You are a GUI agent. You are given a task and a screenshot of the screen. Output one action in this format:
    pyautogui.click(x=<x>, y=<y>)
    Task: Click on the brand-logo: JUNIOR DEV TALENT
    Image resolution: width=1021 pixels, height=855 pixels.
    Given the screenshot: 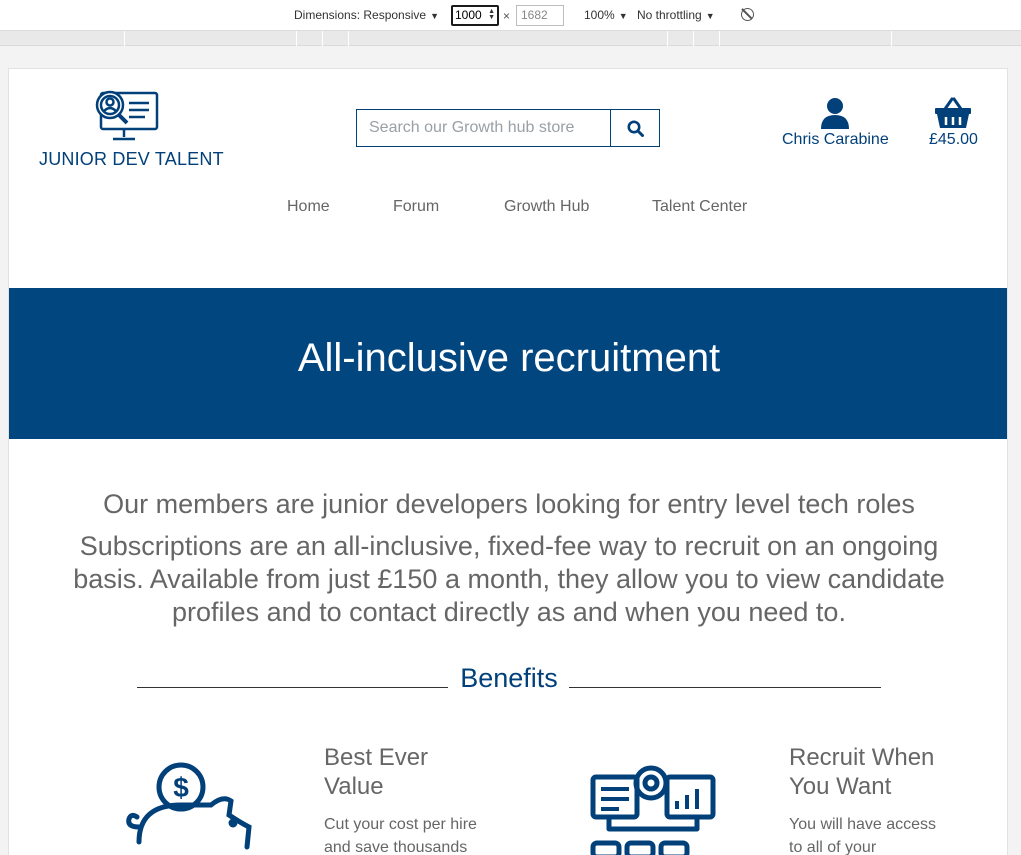 What is the action you would take?
    pyautogui.click(x=131, y=129)
    